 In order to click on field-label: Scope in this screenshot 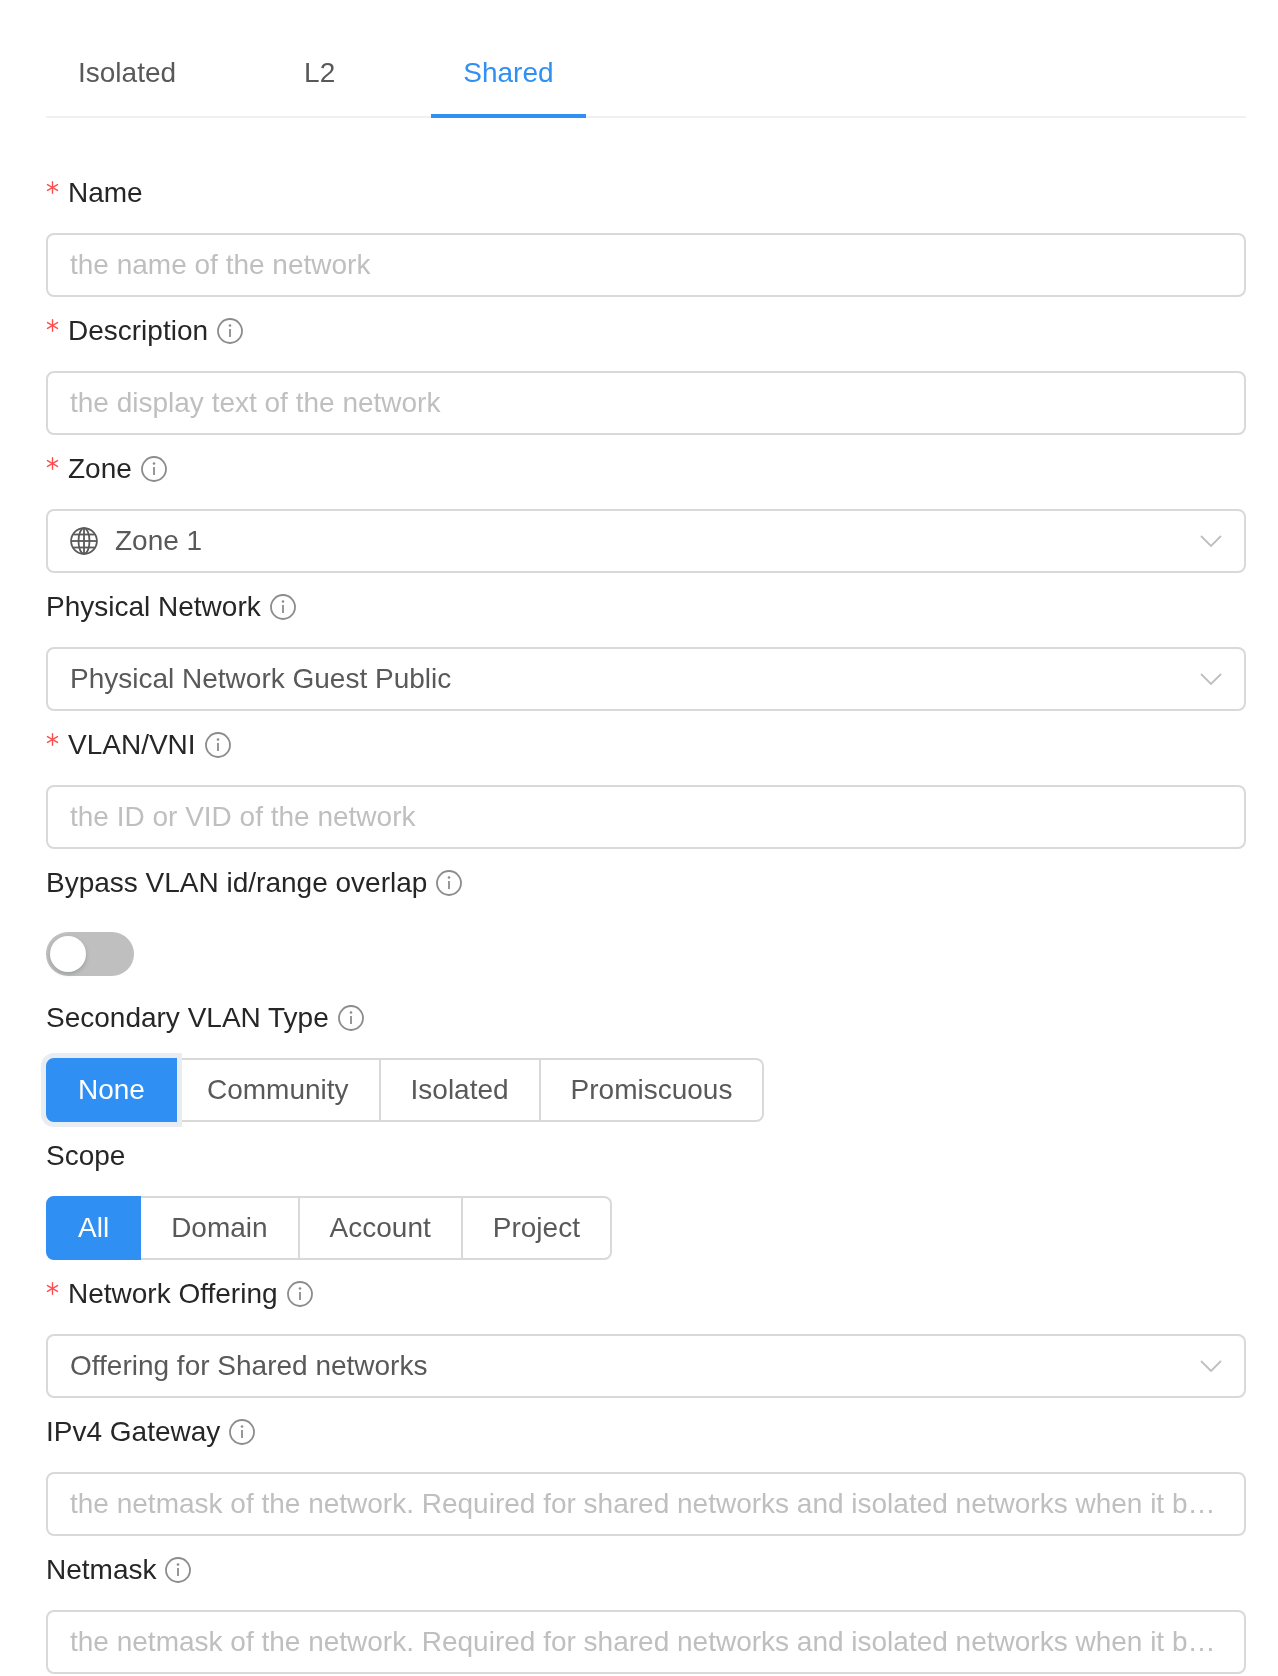, I will do `click(86, 1156)`.